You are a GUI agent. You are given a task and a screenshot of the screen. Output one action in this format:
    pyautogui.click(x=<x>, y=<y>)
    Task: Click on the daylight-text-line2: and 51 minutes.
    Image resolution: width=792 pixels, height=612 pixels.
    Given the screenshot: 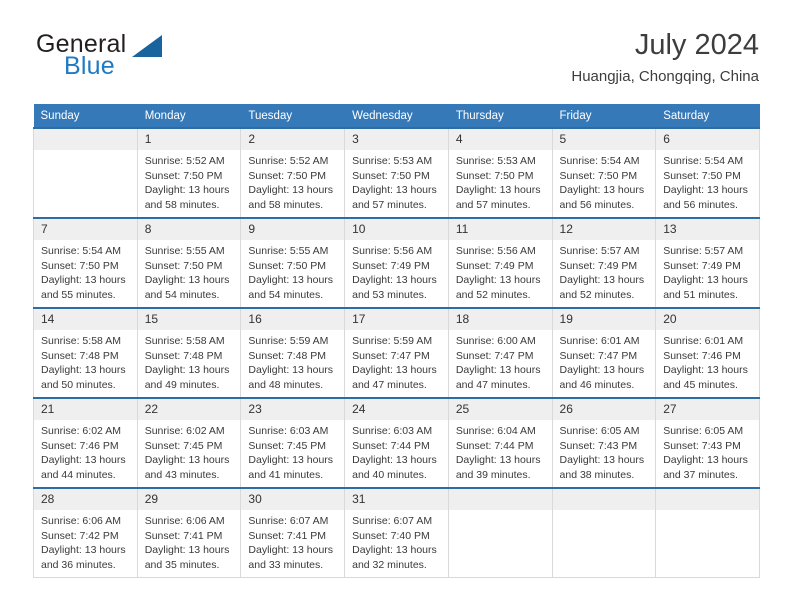 What is the action you would take?
    pyautogui.click(x=700, y=294)
    